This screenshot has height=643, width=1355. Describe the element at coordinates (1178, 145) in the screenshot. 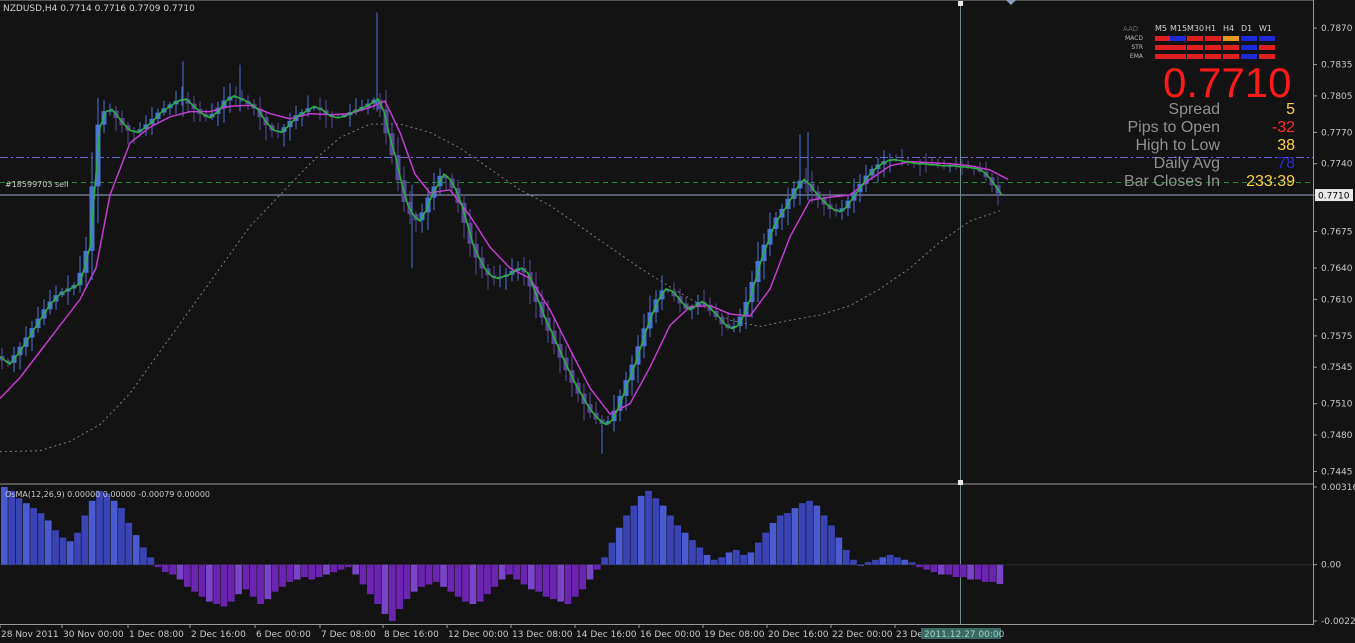

I see `stat-label: High to Low` at that location.